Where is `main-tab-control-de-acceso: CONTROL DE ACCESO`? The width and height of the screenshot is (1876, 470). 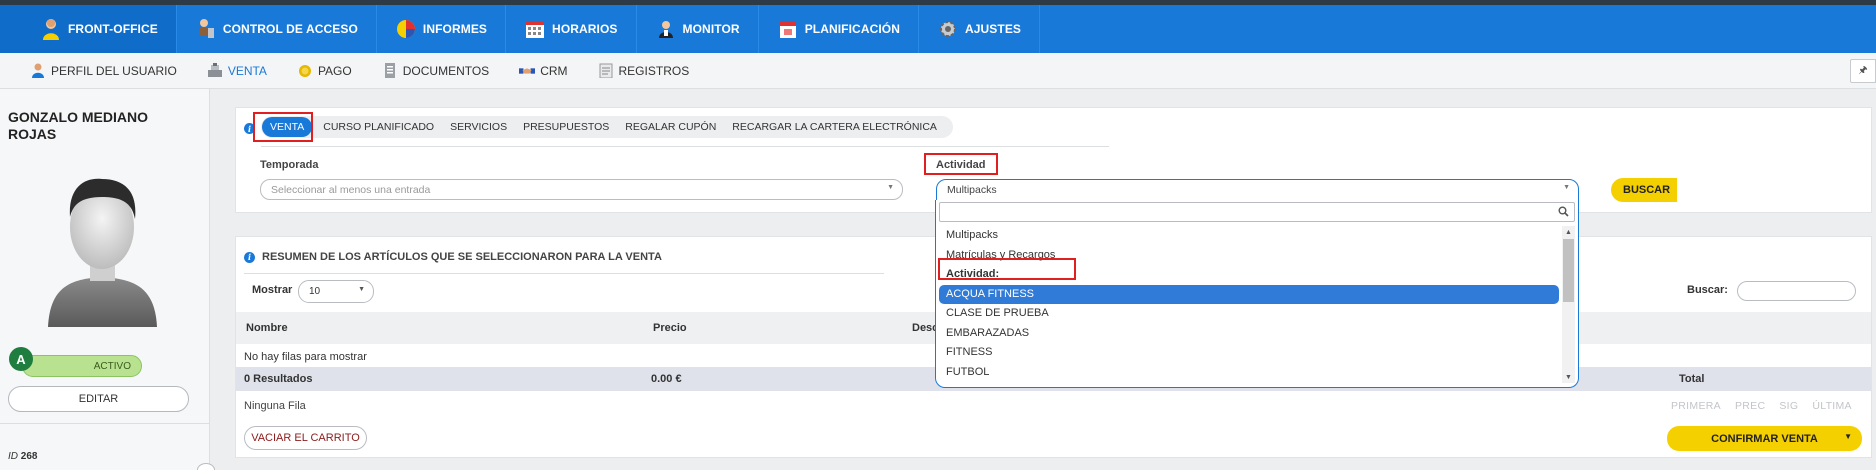
main-tab-control-de-acceso: CONTROL DE ACCESO is located at coordinates (277, 29).